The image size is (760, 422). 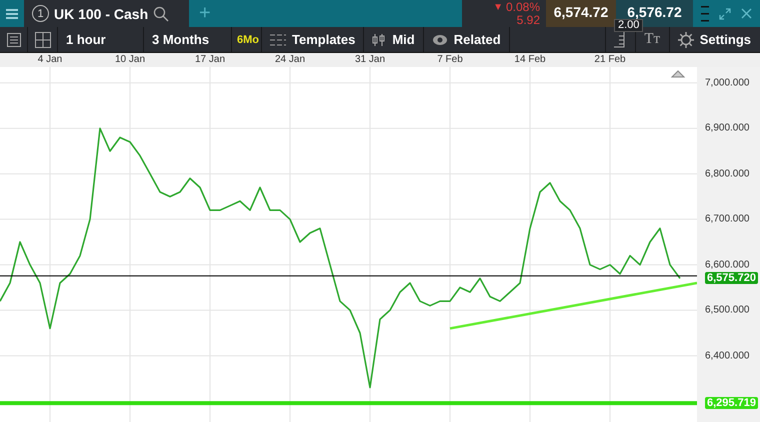 I want to click on spread-tooltip: 2.00, so click(x=629, y=25).